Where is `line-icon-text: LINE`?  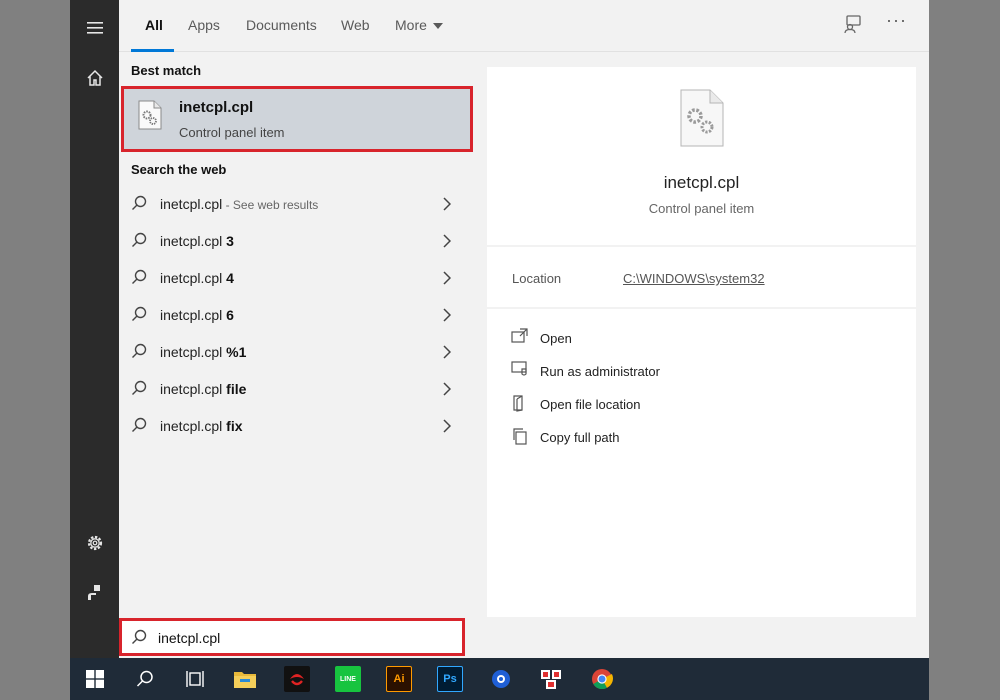 line-icon-text: LINE is located at coordinates (348, 679).